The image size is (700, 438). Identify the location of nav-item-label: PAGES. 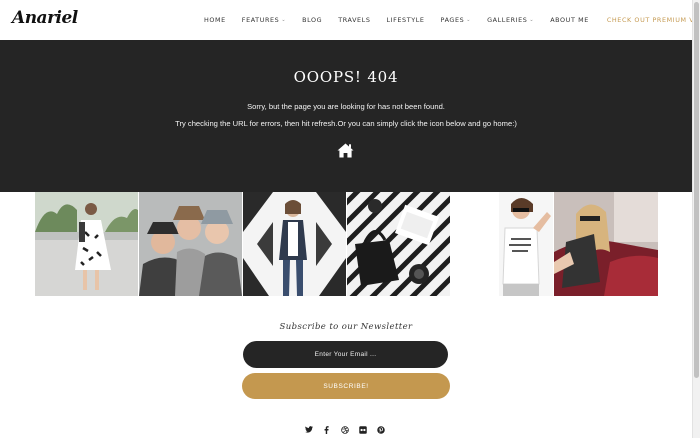
(452, 20).